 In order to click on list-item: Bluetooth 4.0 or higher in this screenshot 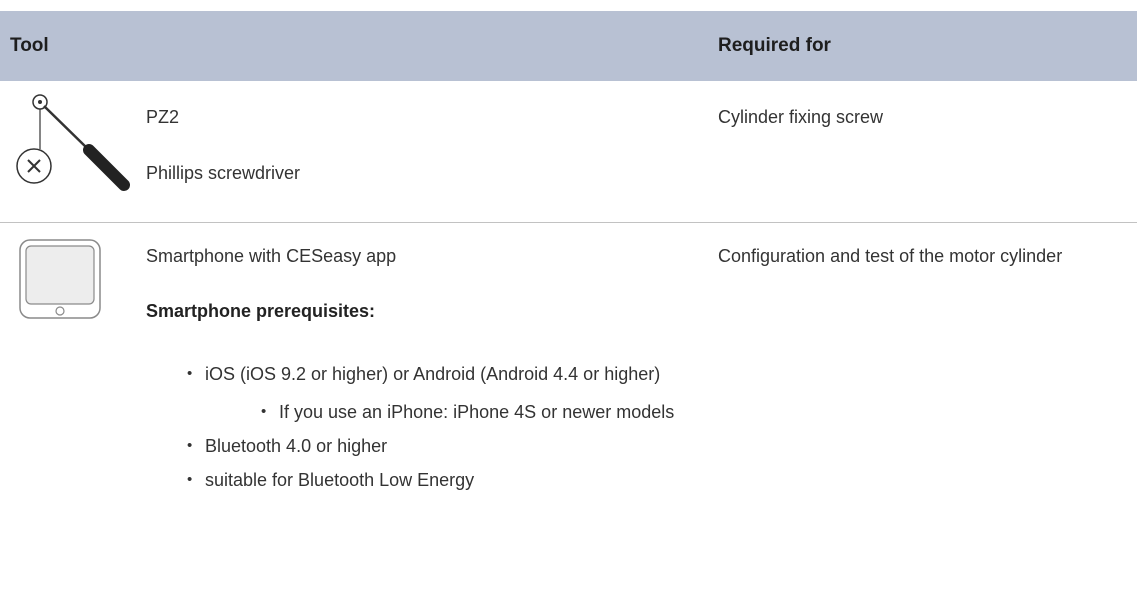, I will do `click(456, 446)`.